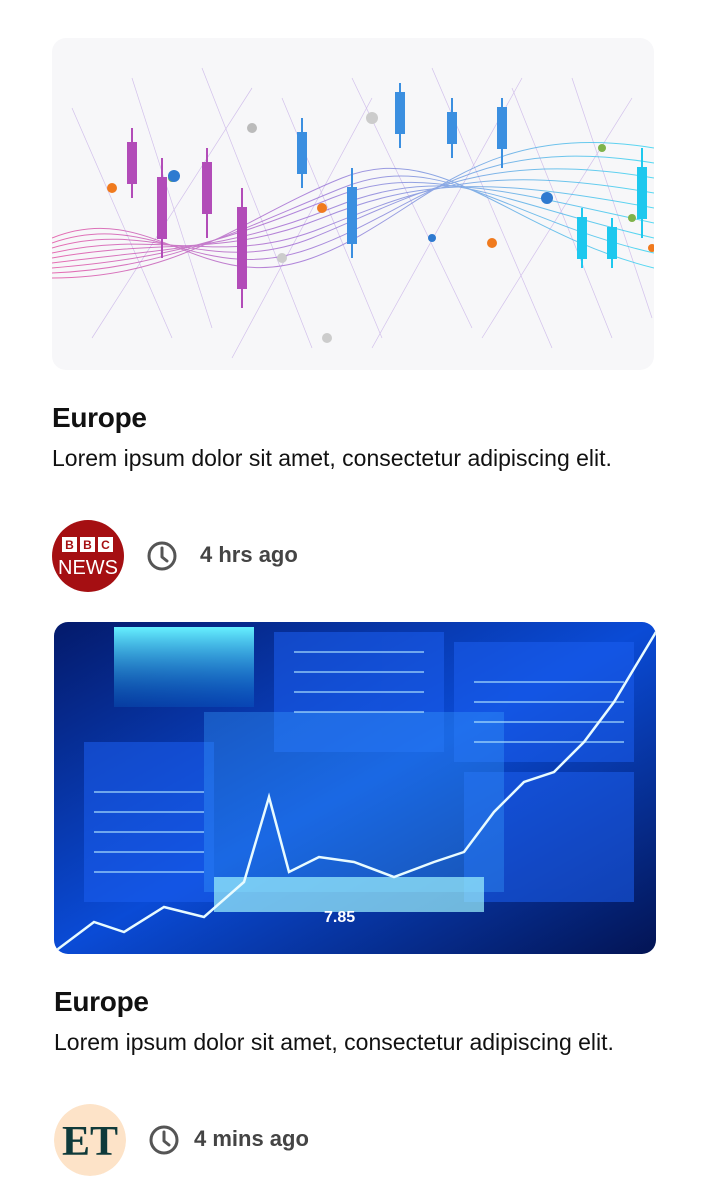  Describe the element at coordinates (88, 568) in the screenshot. I see `svg-text: NEWS` at that location.